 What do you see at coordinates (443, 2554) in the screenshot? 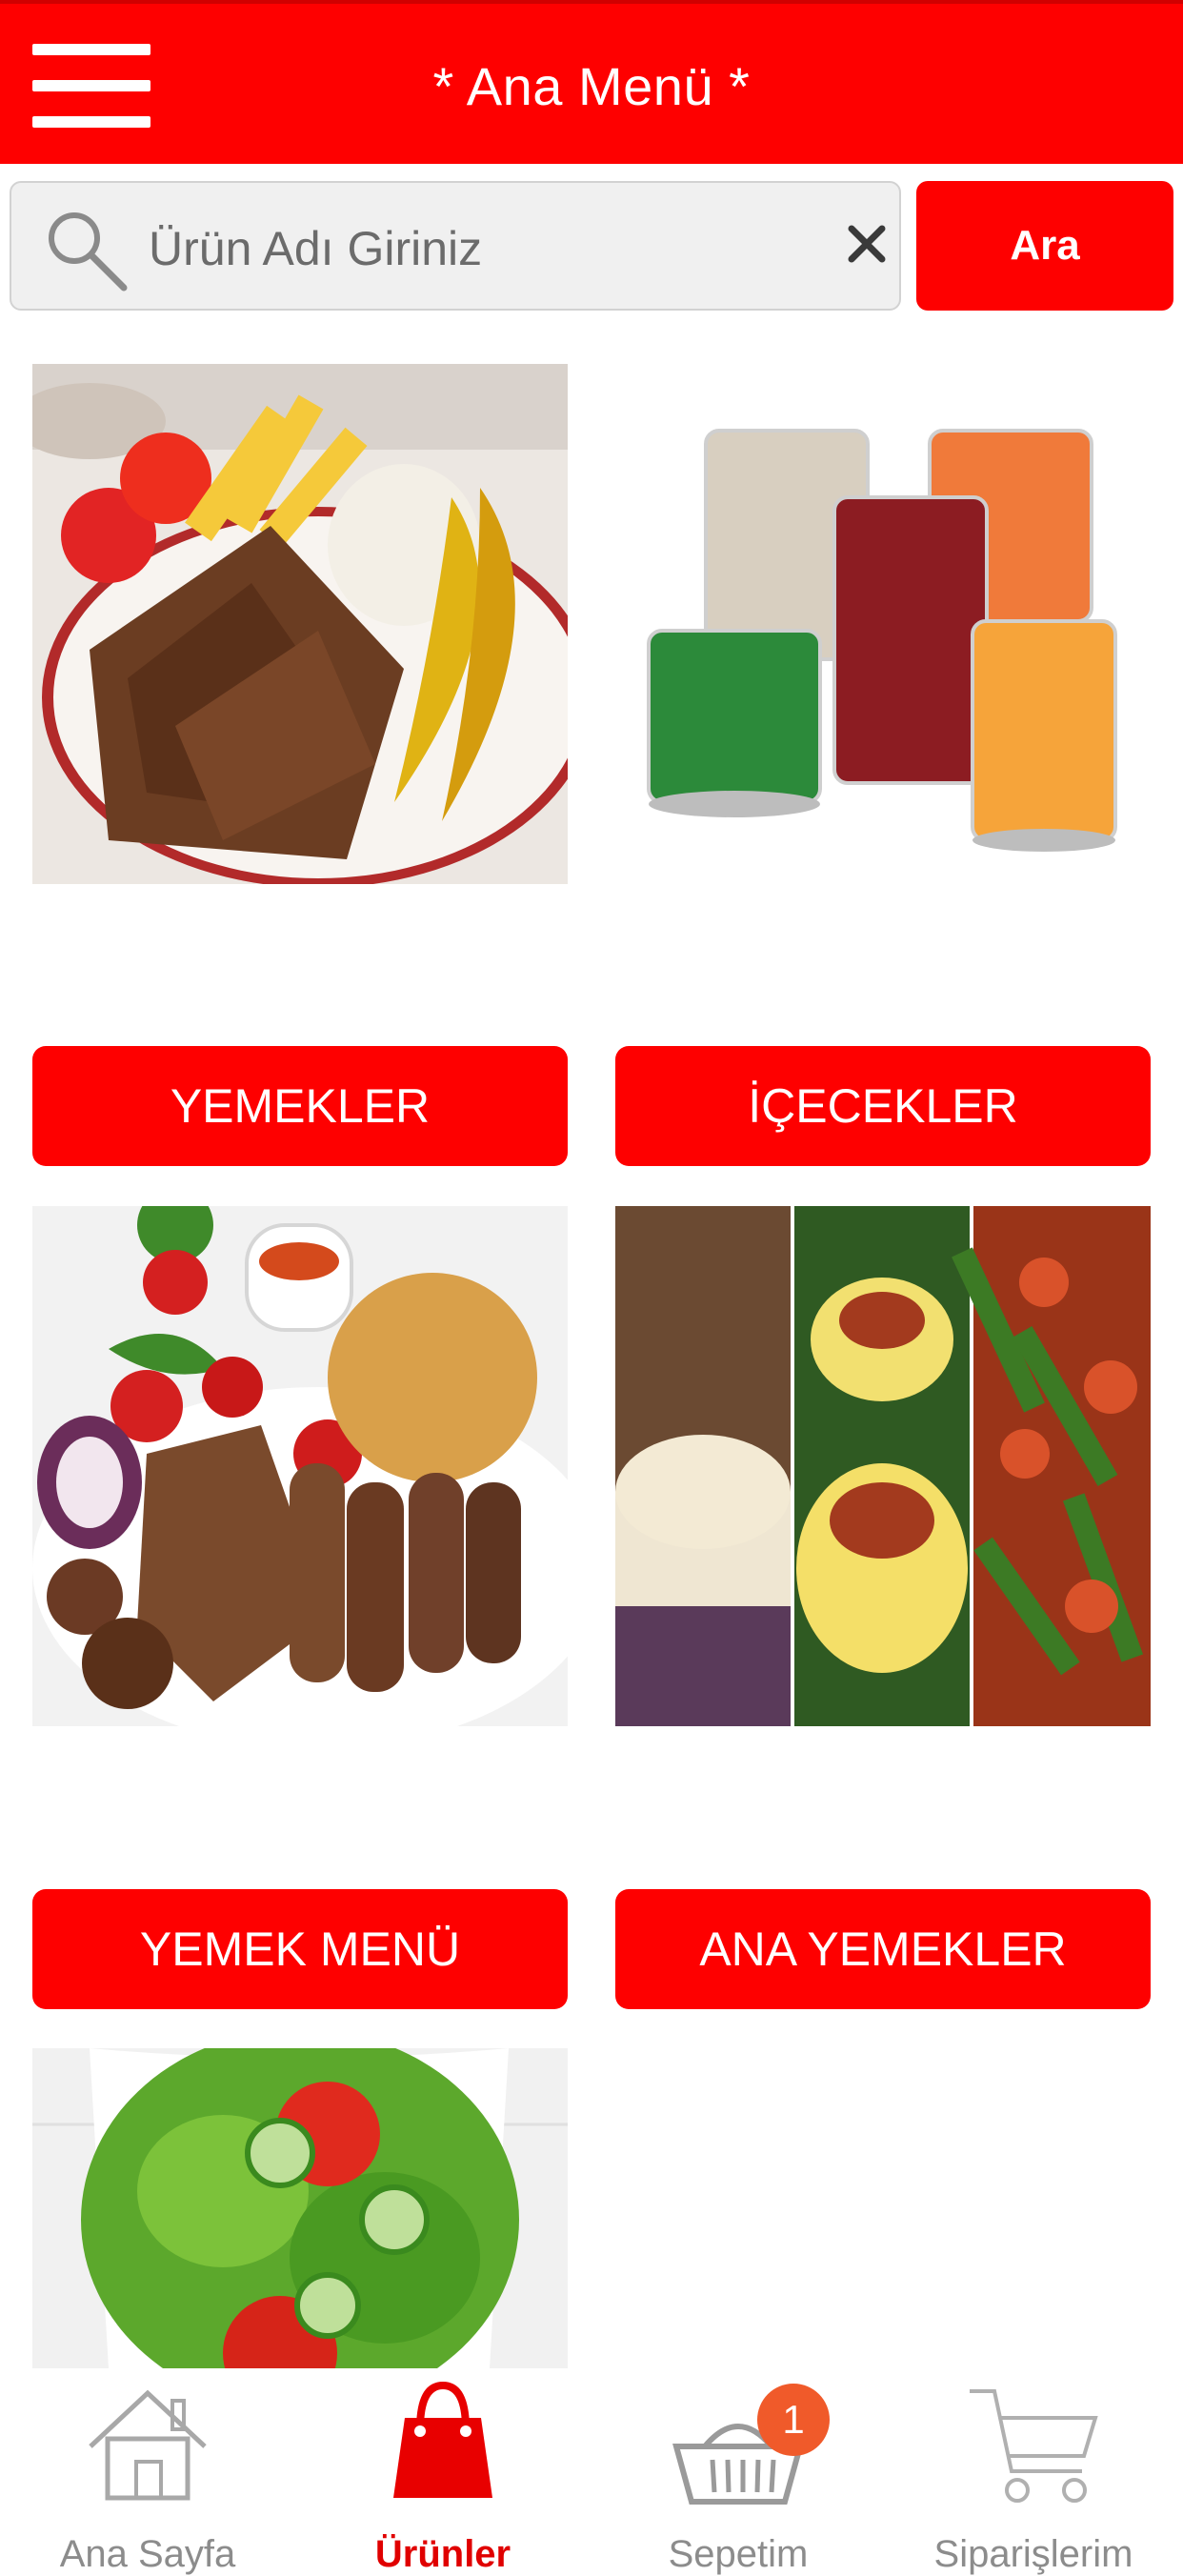
I see `tab-label: Ürünler` at bounding box center [443, 2554].